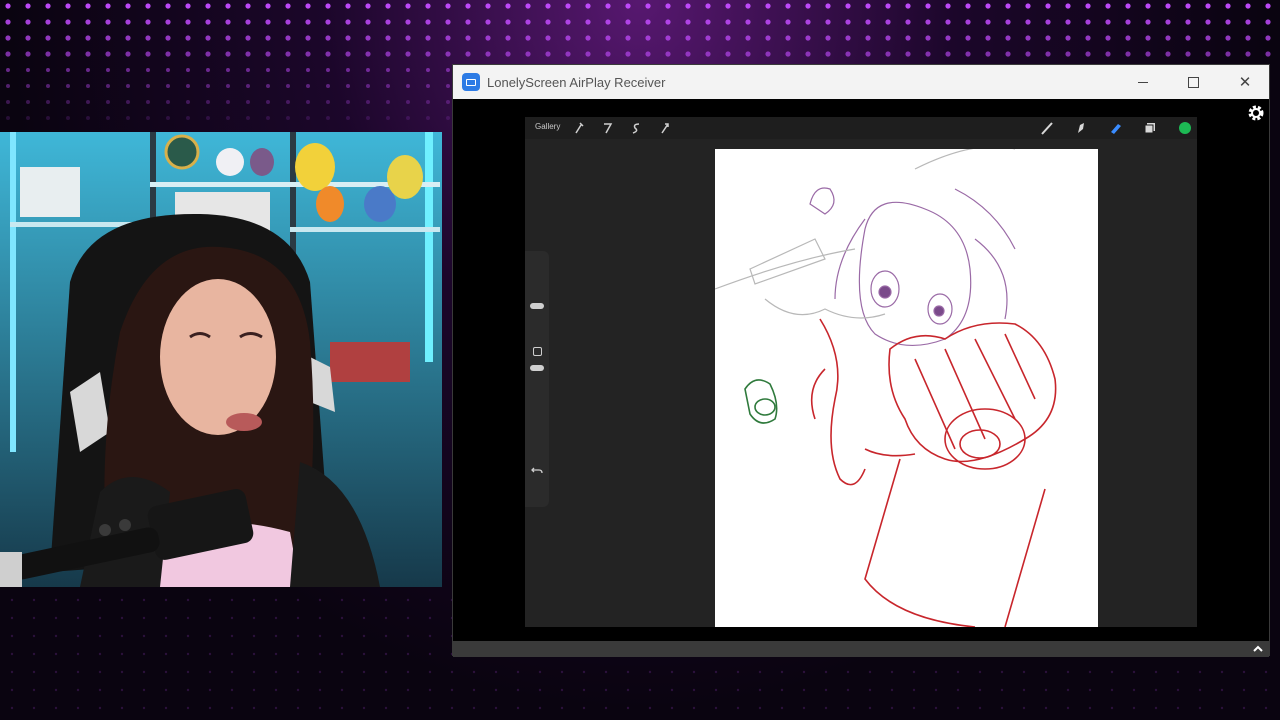 The width and height of the screenshot is (1280, 720). Describe the element at coordinates (1081, 128) in the screenshot. I see `smudge-icon` at that location.